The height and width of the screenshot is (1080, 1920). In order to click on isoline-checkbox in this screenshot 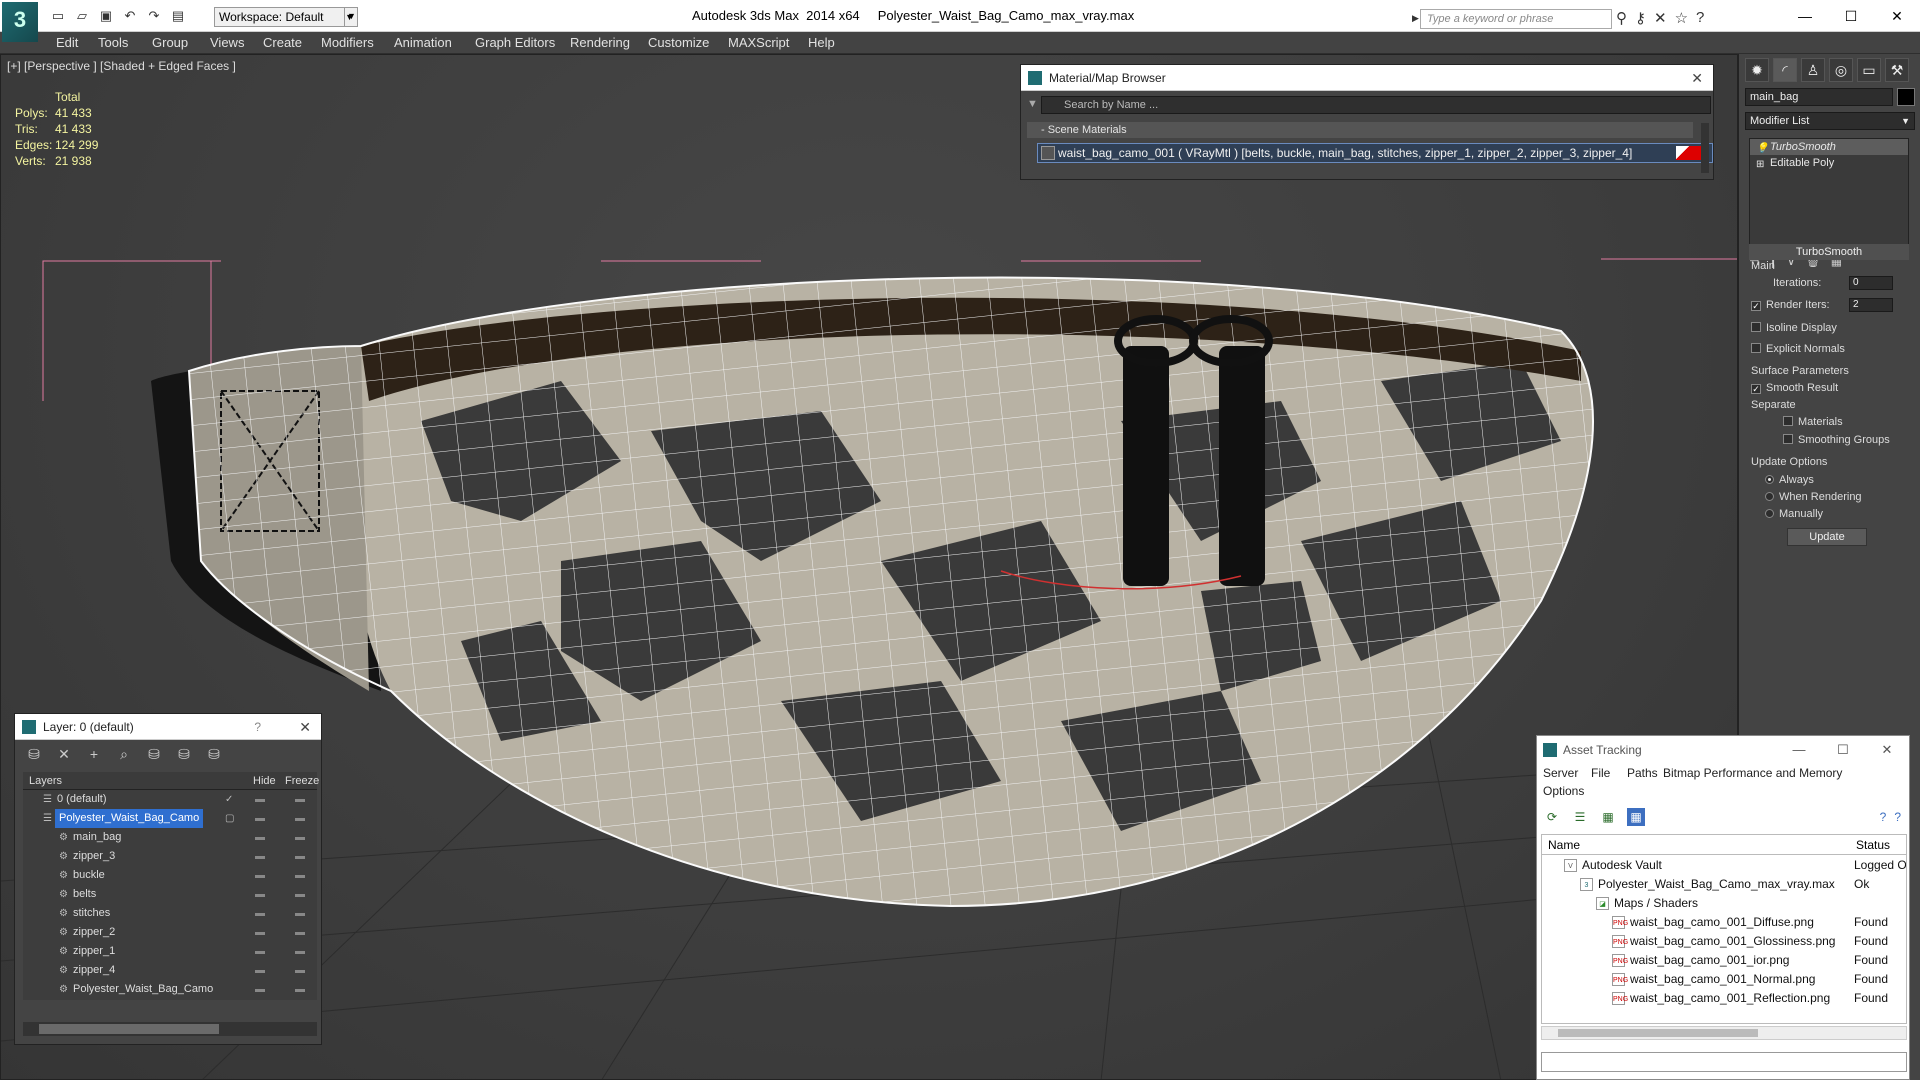, I will do `click(1756, 327)`.